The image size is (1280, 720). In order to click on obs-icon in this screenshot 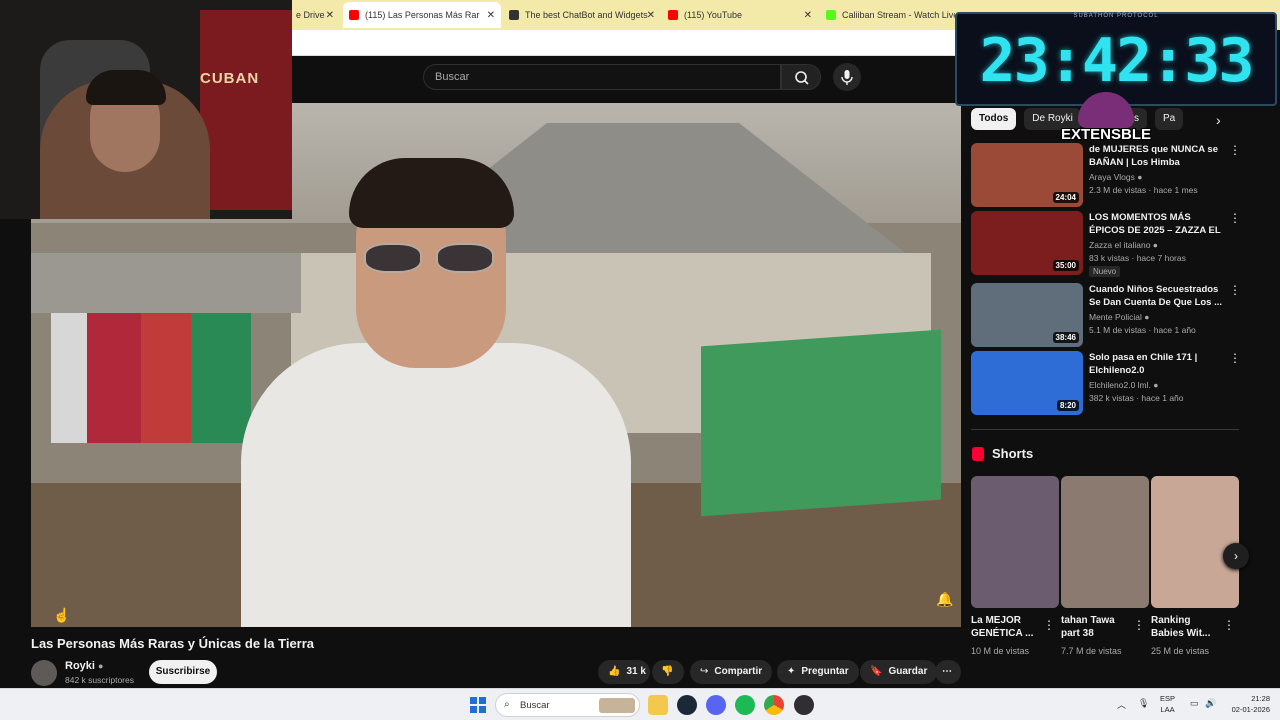, I will do `click(804, 705)`.